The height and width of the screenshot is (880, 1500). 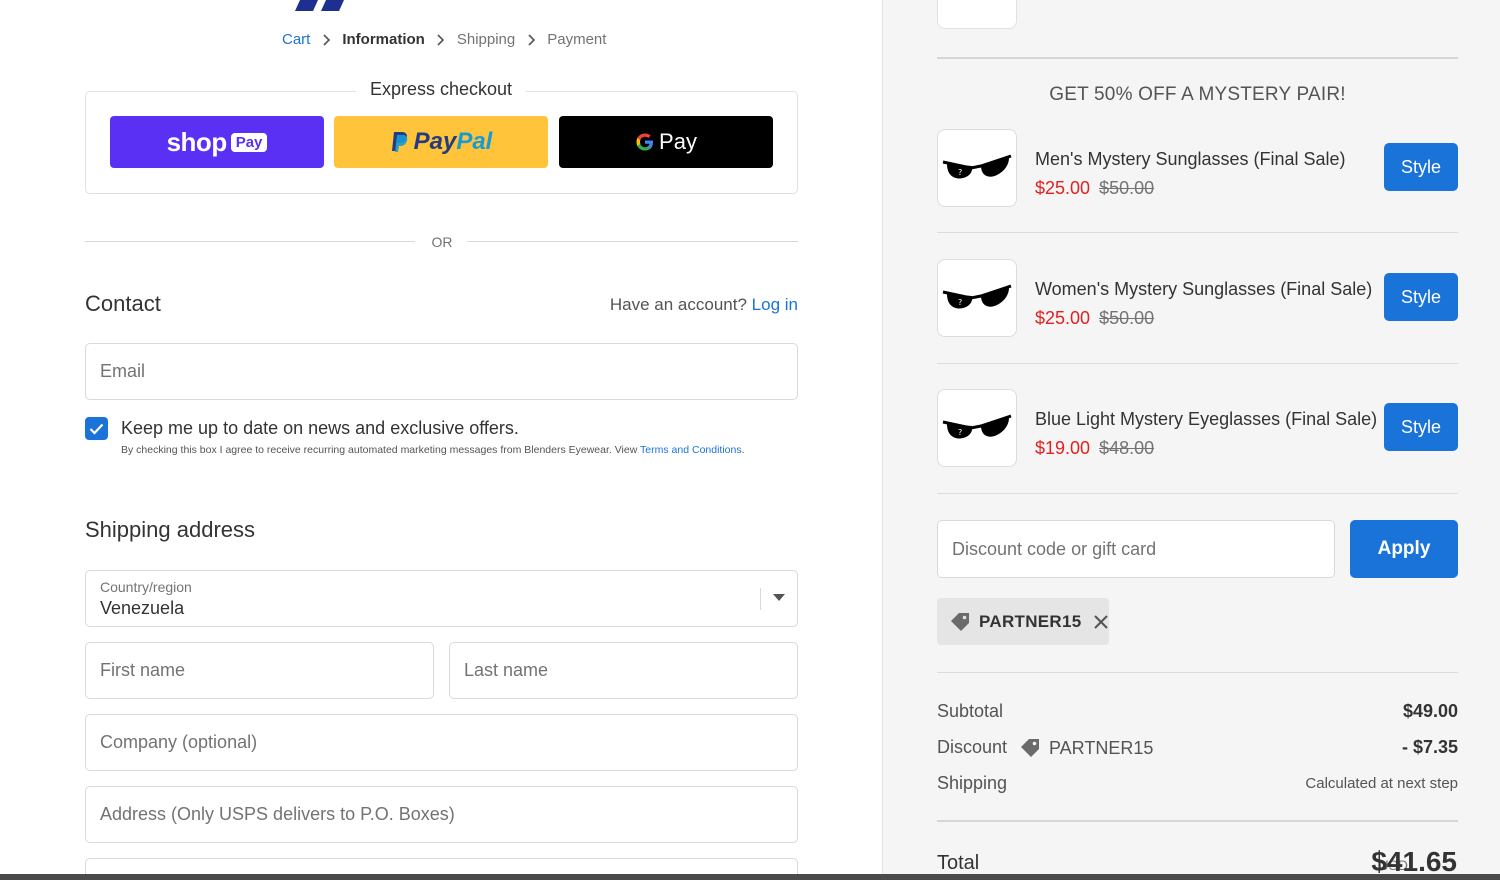 I want to click on company-wrapper, so click(x=441, y=742).